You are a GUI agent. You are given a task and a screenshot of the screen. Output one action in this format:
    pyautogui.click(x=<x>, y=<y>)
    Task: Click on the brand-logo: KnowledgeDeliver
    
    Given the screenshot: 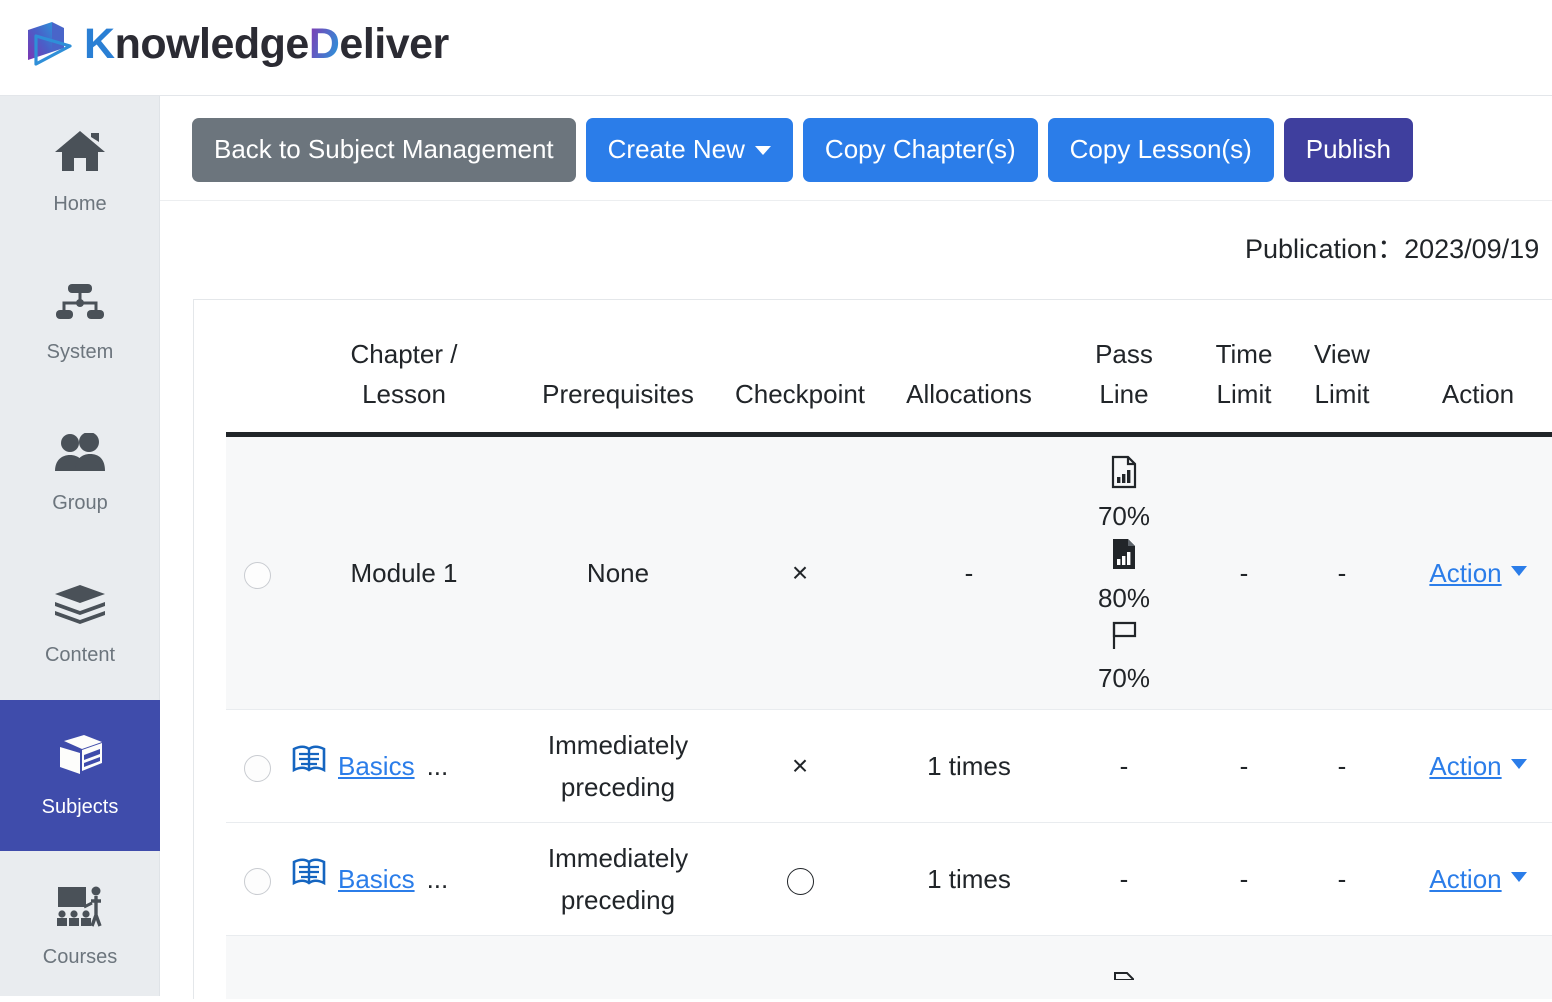 What is the action you would take?
    pyautogui.click(x=235, y=44)
    